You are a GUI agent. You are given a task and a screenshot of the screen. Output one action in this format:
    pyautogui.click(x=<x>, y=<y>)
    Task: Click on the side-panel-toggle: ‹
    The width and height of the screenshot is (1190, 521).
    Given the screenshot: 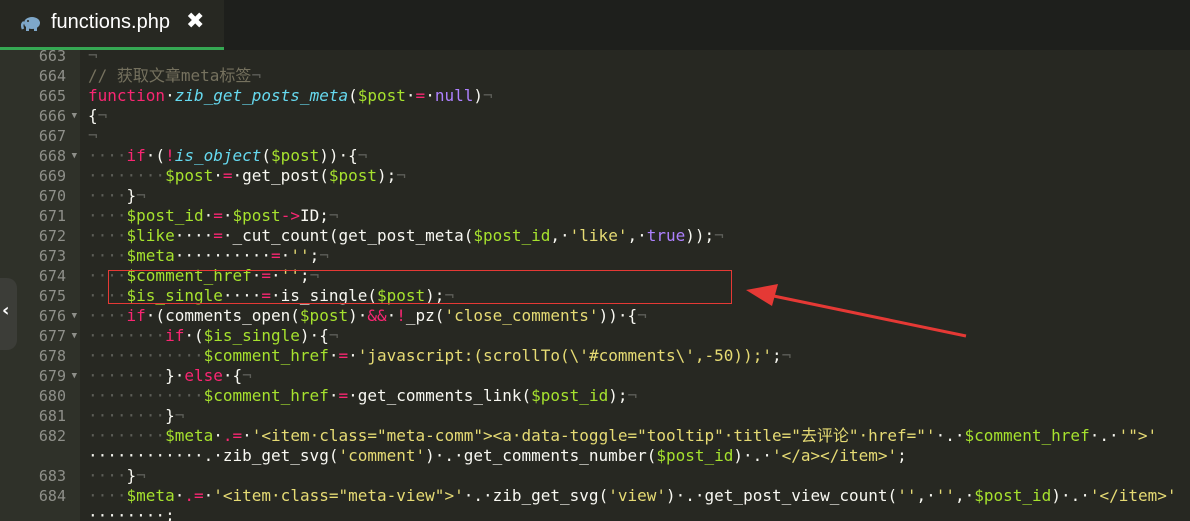 What is the action you would take?
    pyautogui.click(x=8, y=314)
    